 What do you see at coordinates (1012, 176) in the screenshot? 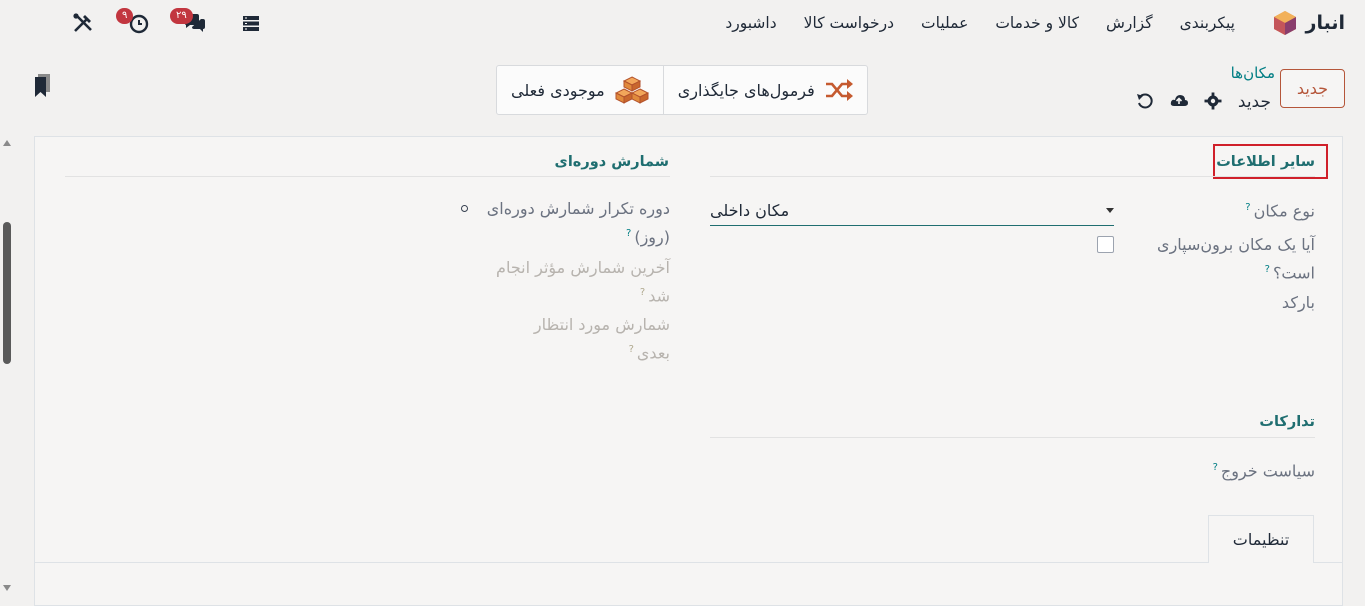
I see `section-other-divider` at bounding box center [1012, 176].